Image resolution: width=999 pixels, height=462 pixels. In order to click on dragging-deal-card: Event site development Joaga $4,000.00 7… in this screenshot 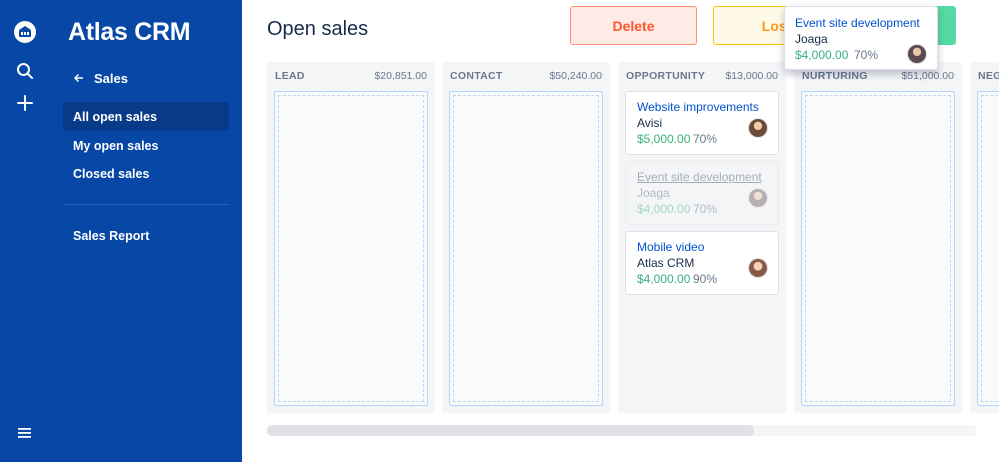, I will do `click(861, 38)`.